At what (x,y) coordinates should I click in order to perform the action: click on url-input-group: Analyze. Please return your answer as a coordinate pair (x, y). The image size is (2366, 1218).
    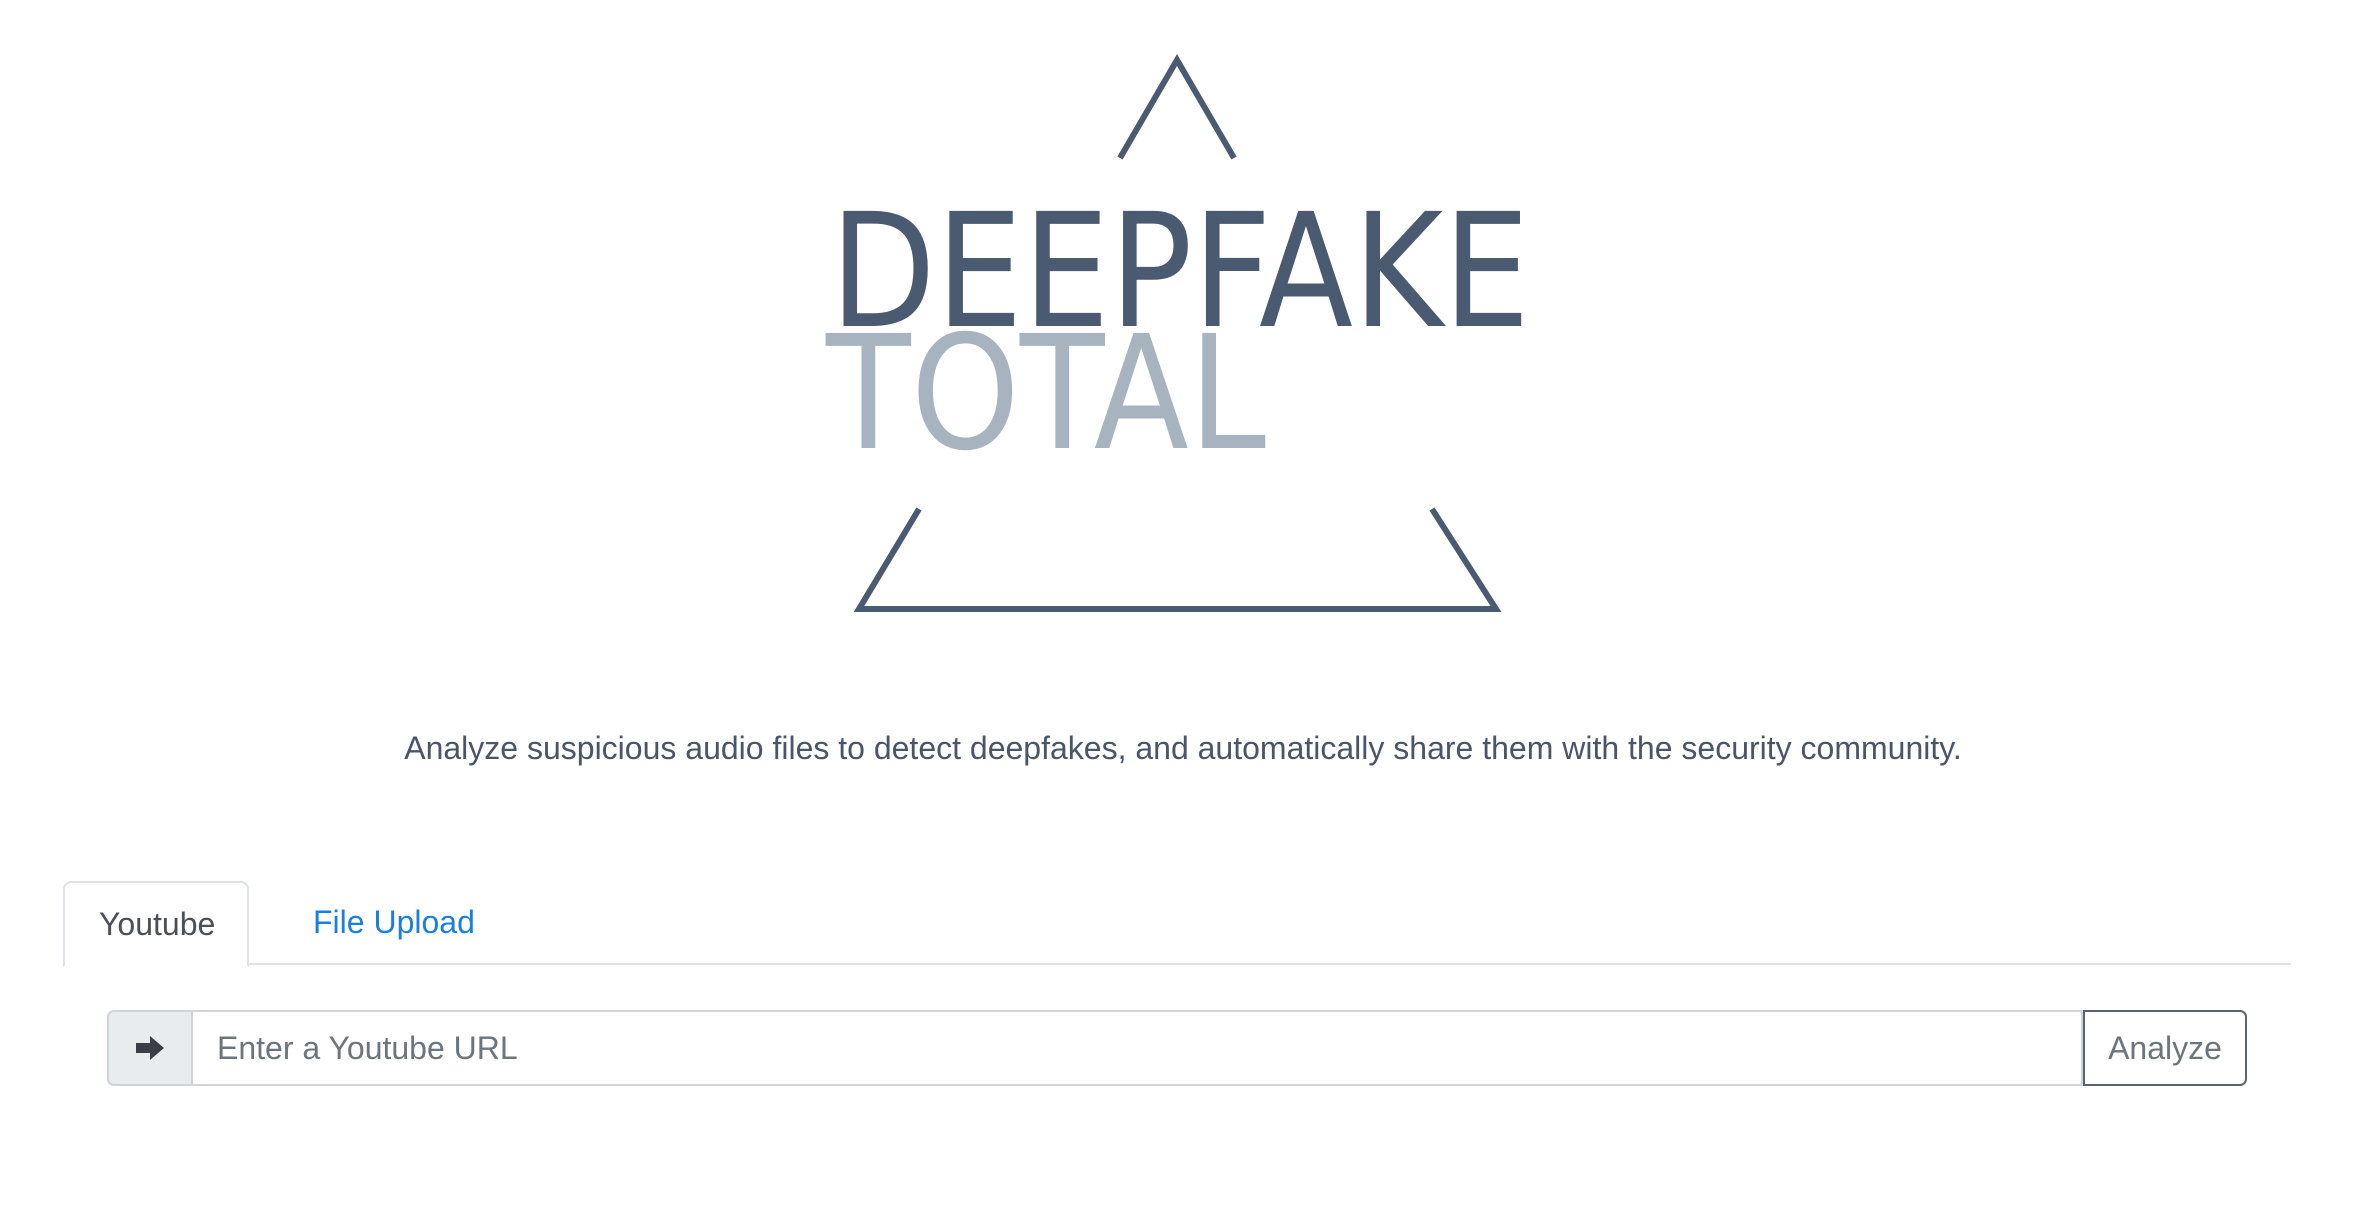
    Looking at the image, I should click on (1177, 1048).